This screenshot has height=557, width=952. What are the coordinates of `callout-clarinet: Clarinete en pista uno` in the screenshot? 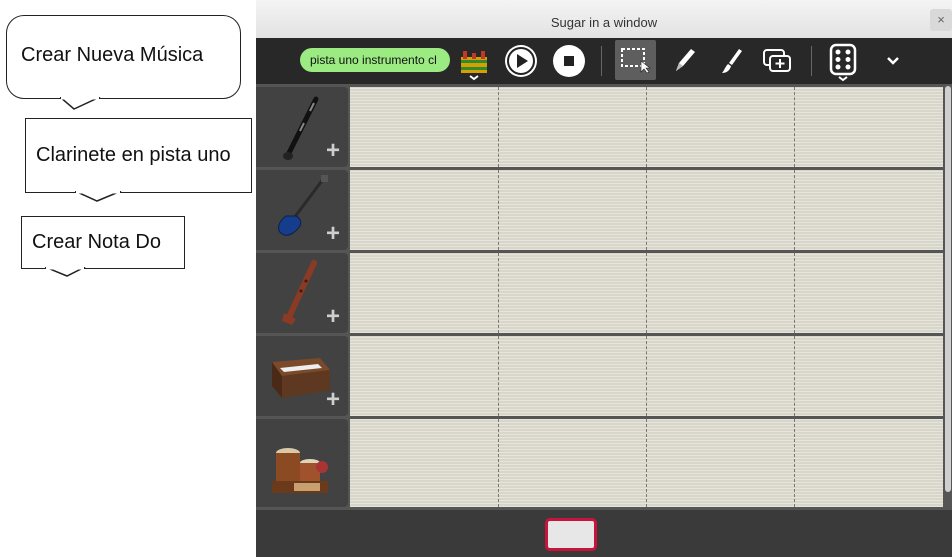 It's located at (138, 155).